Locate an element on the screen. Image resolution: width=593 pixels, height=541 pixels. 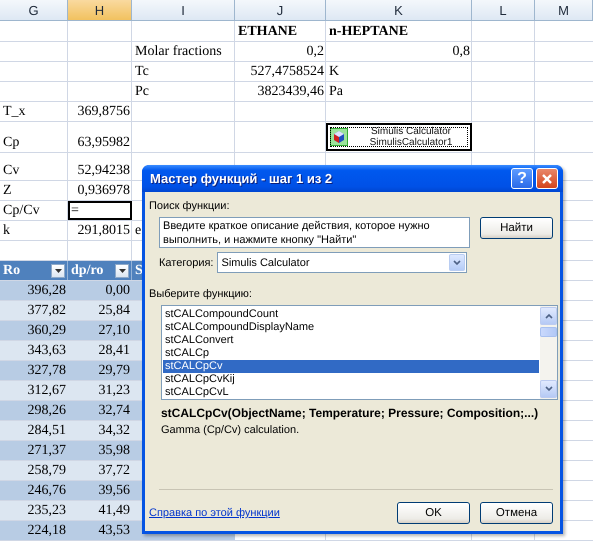
scroll-up-button is located at coordinates (548, 316).